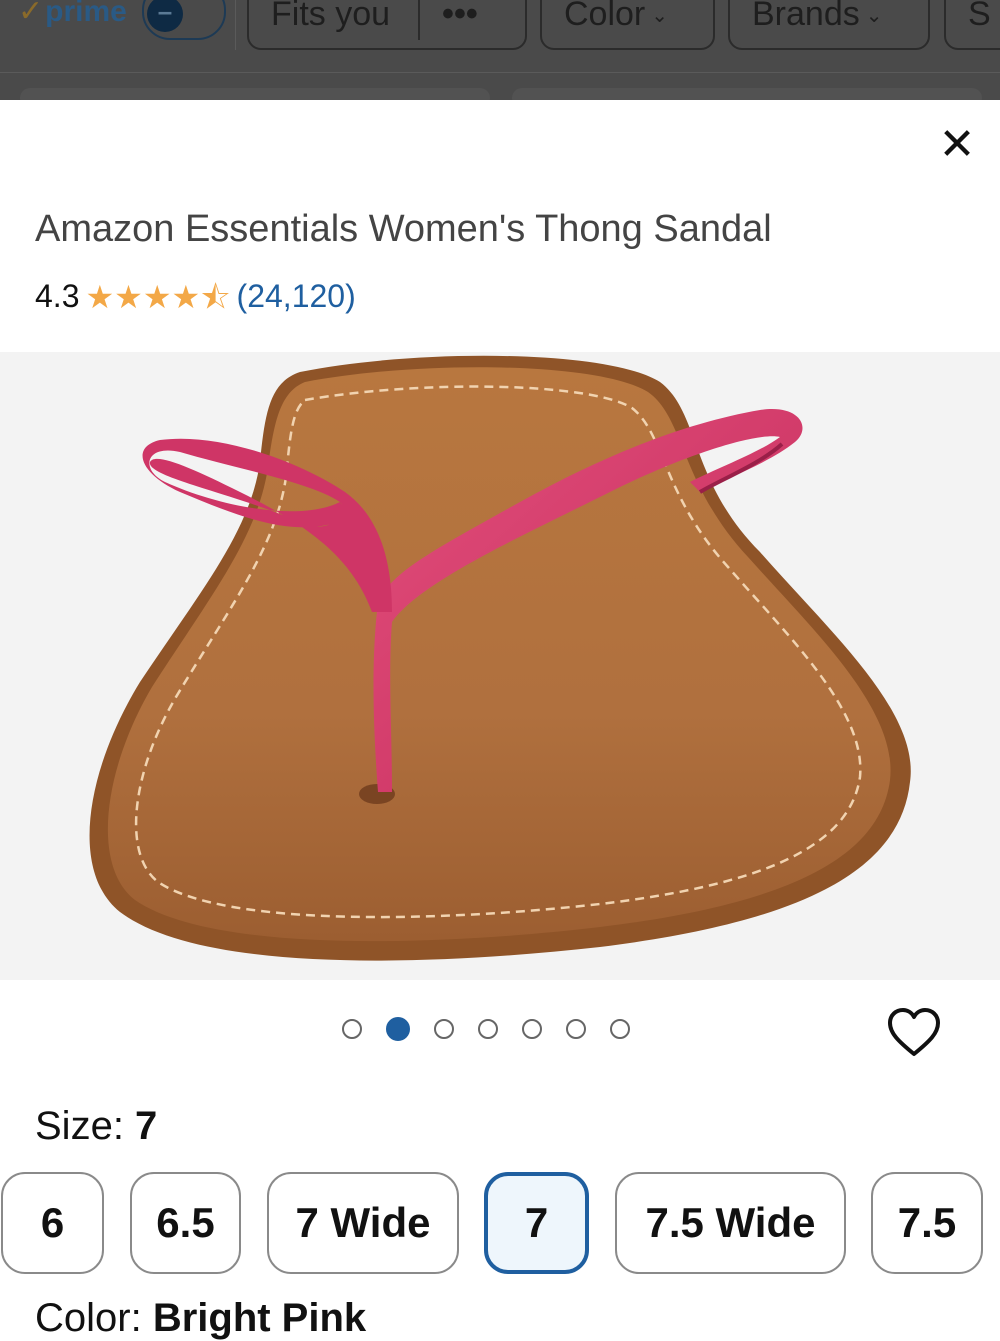 The height and width of the screenshot is (1341, 1000). I want to click on size-label-text: Size:, so click(85, 1126).